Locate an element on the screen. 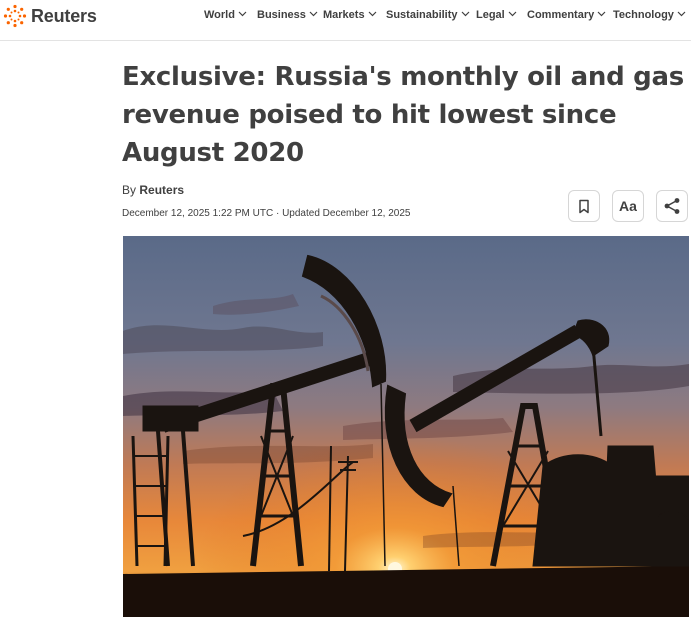 The width and height of the screenshot is (691, 619). share-icon is located at coordinates (672, 206).